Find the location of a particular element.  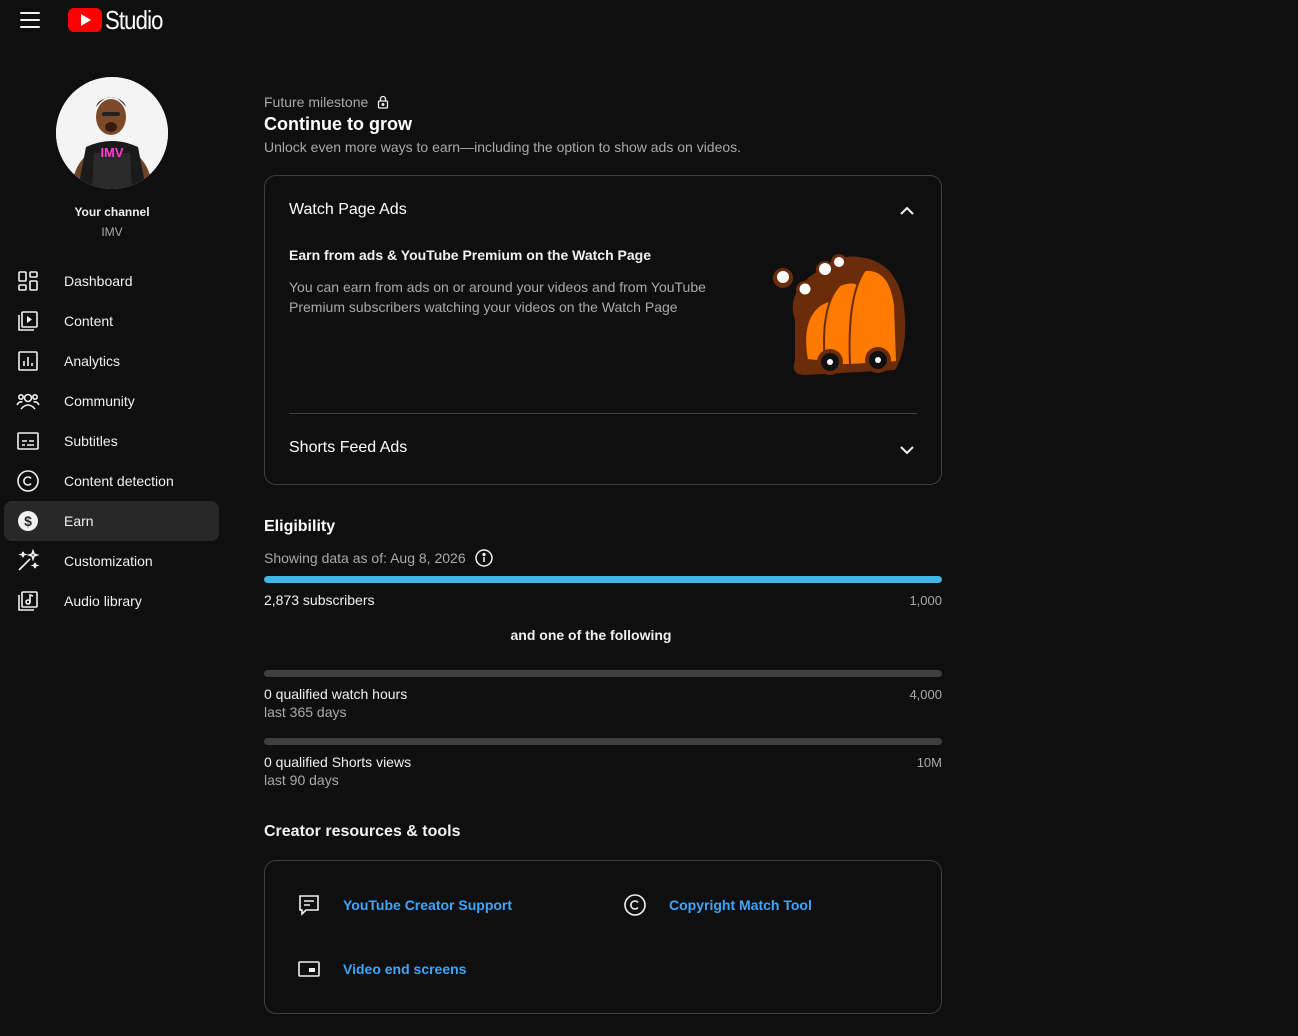

shorts-views-goal: 10M is located at coordinates (929, 762).